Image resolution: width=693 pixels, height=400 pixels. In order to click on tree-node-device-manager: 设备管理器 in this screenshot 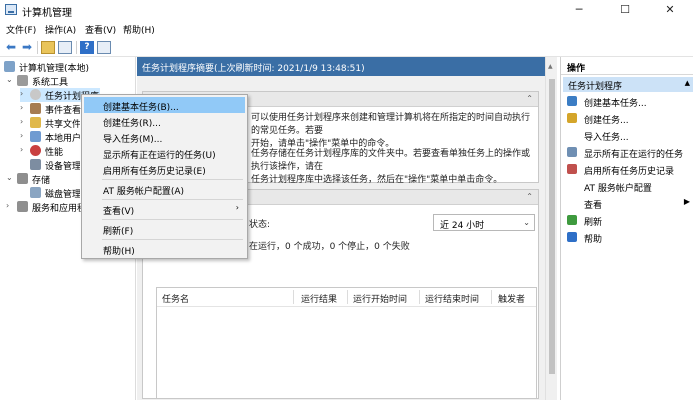, I will do `click(50, 165)`.